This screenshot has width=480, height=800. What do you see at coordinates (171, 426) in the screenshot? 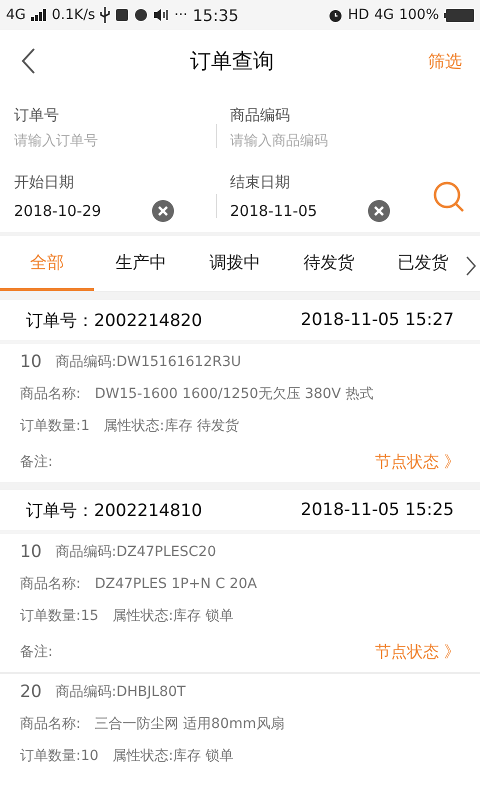
I see `attribute-status: 属性状态:库存 待发货` at bounding box center [171, 426].